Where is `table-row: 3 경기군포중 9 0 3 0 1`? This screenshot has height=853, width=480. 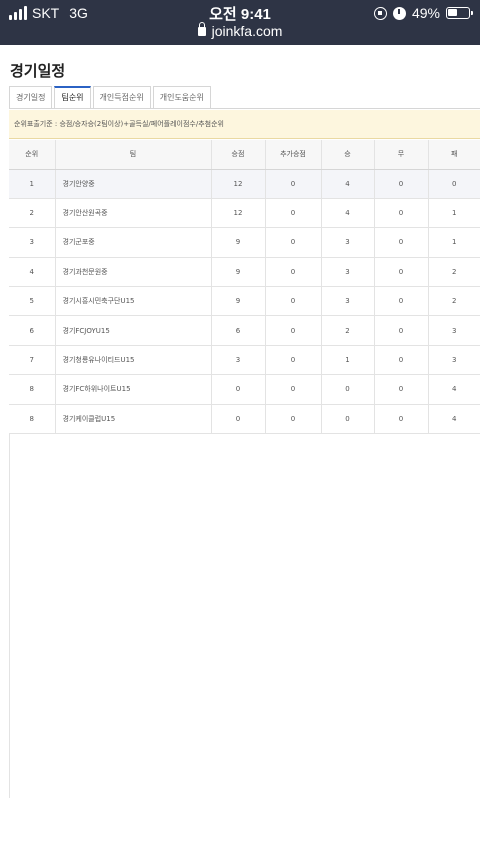 table-row: 3 경기군포중 9 0 3 0 1 is located at coordinates (244, 242).